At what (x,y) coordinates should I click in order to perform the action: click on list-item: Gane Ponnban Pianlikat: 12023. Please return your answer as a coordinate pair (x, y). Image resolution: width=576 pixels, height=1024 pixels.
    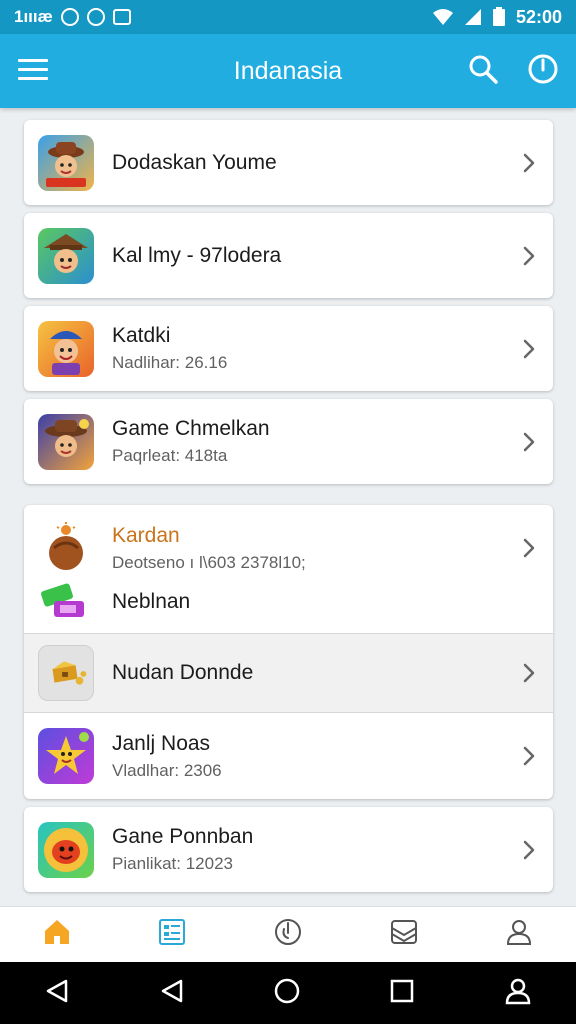
    Looking at the image, I should click on (288, 849).